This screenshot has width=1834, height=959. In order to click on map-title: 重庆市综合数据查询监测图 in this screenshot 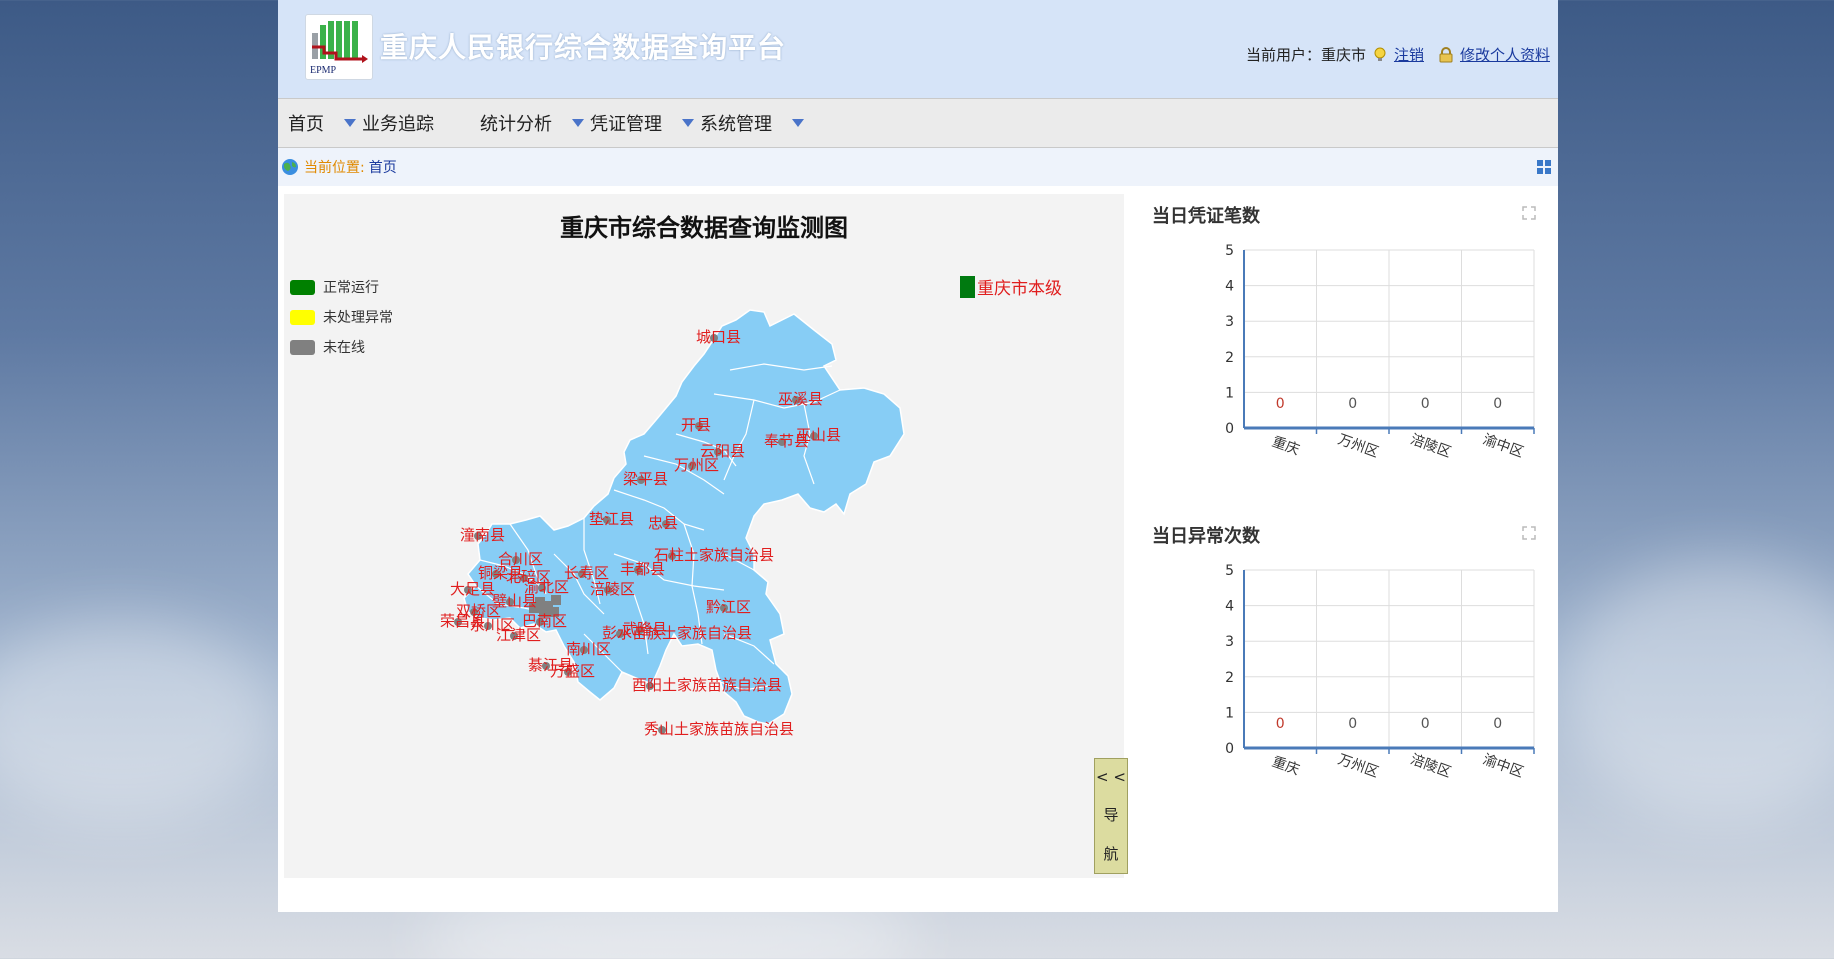, I will do `click(704, 228)`.